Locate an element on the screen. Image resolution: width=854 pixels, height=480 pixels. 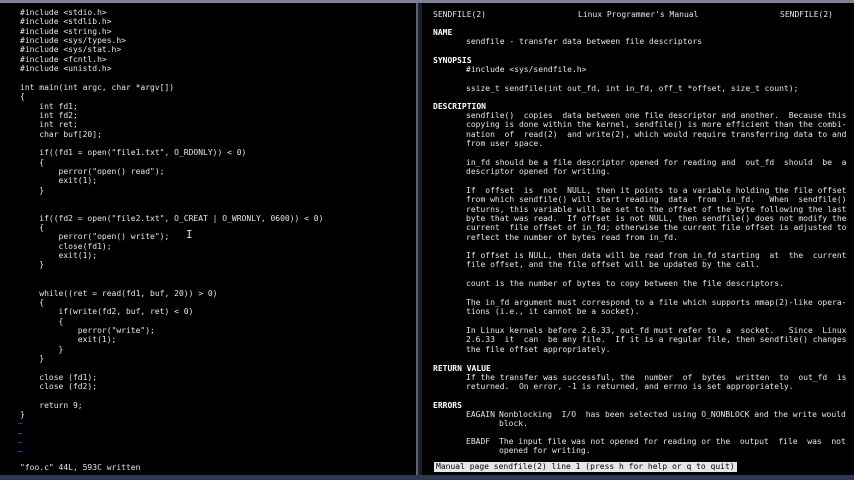
code-line: int fd2; is located at coordinates (49, 115).